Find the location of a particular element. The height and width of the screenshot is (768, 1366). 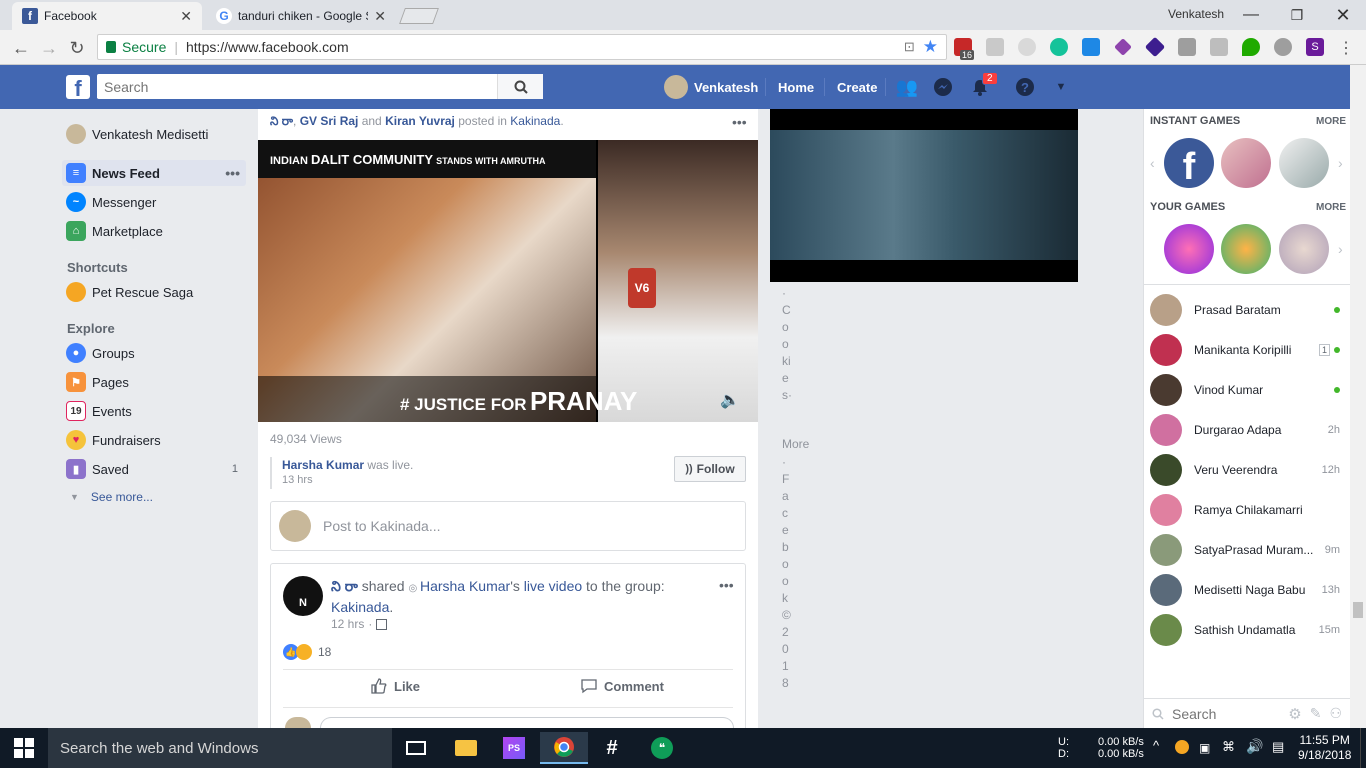

tab-facebook: f Facebook ✕ is located at coordinates (107, 16).